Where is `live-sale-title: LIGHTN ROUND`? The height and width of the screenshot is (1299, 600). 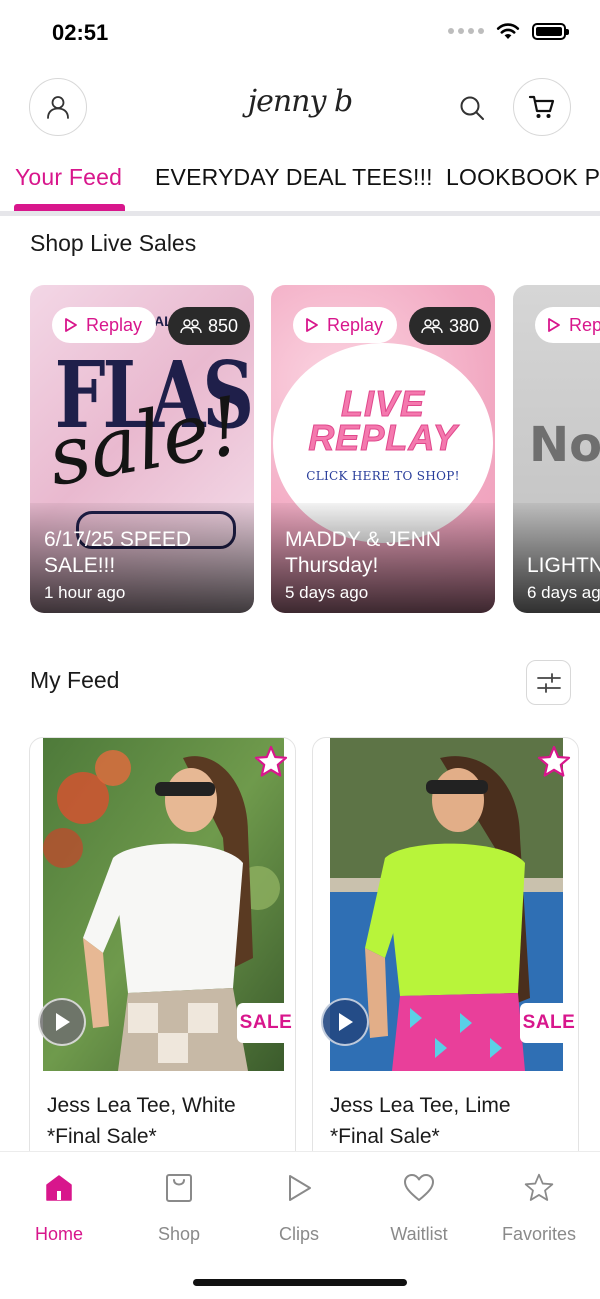
live-sale-title: LIGHTN ROUND is located at coordinates (563, 565).